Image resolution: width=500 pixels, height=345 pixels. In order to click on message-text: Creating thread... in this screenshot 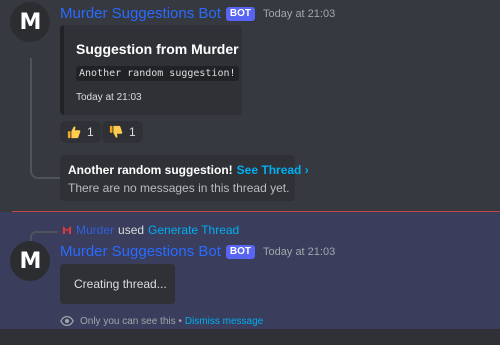, I will do `click(120, 284)`.